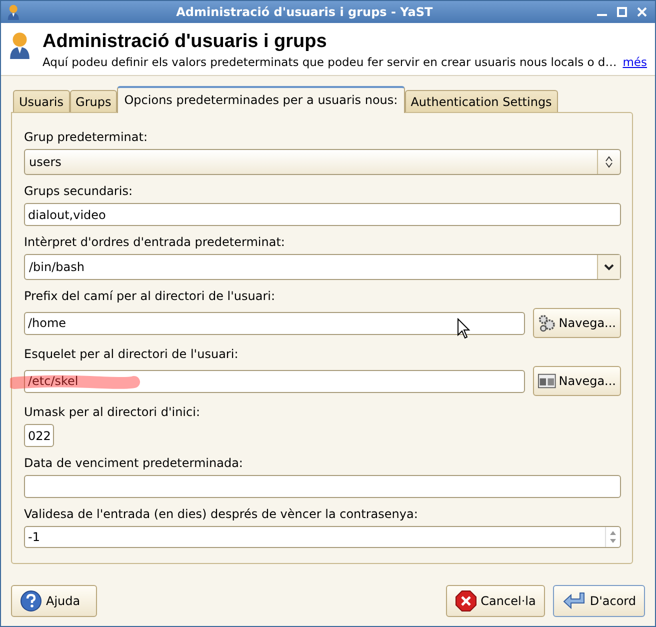  Describe the element at coordinates (94, 101) in the screenshot. I see `tab: Grups` at that location.